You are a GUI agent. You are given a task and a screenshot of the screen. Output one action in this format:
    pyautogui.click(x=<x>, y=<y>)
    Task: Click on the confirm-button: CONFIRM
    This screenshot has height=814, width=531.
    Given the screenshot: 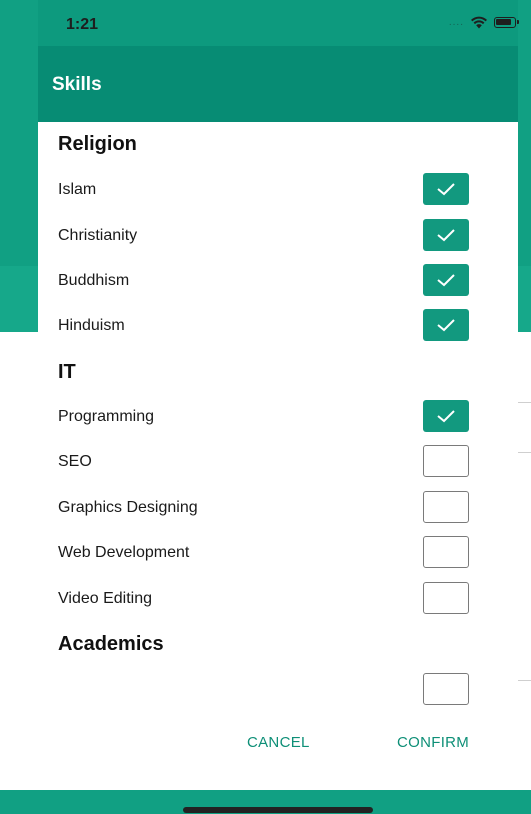 What is the action you would take?
    pyautogui.click(x=433, y=742)
    